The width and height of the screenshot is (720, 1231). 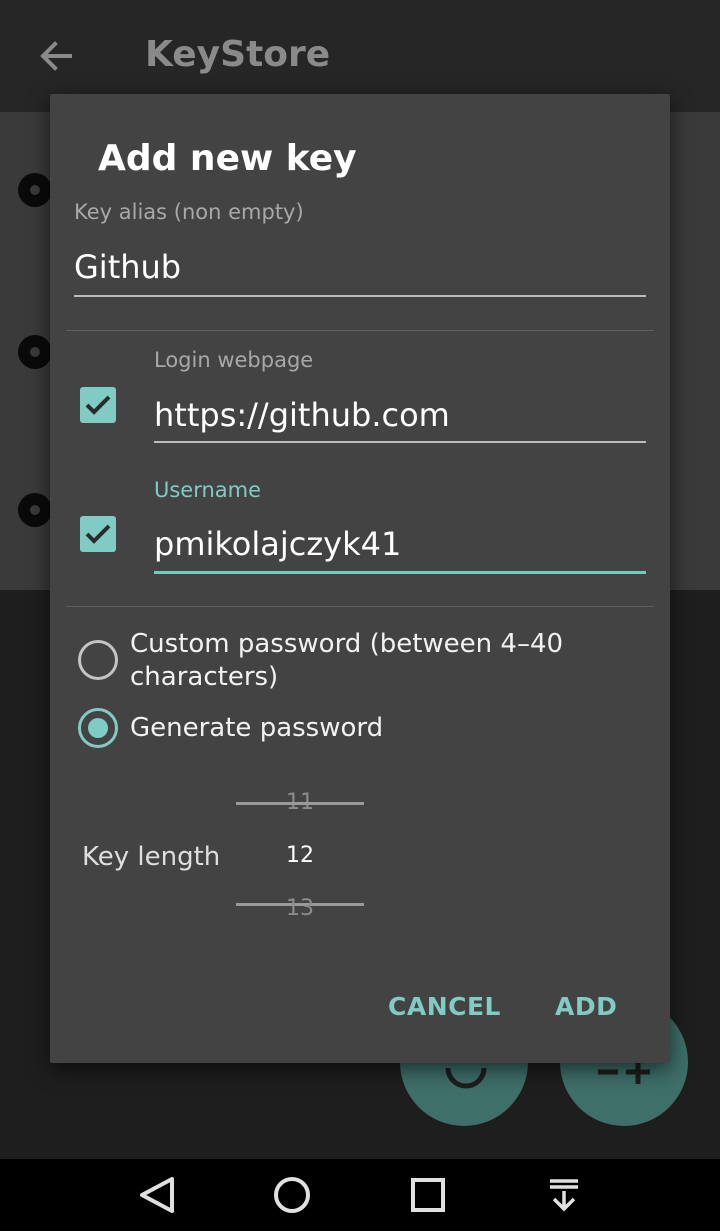 What do you see at coordinates (400, 442) in the screenshot?
I see `login-underline` at bounding box center [400, 442].